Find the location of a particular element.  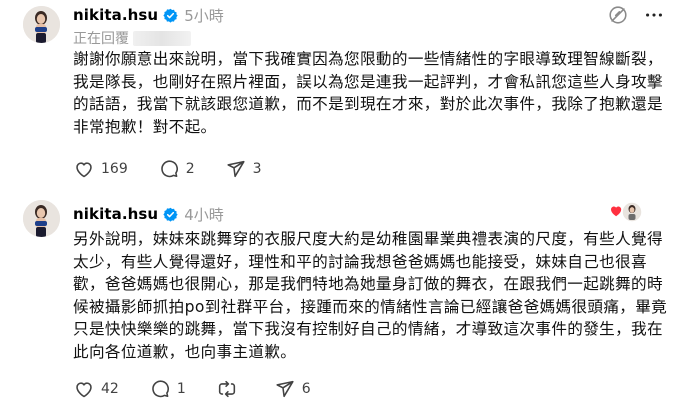

like-count: 169 is located at coordinates (114, 169).